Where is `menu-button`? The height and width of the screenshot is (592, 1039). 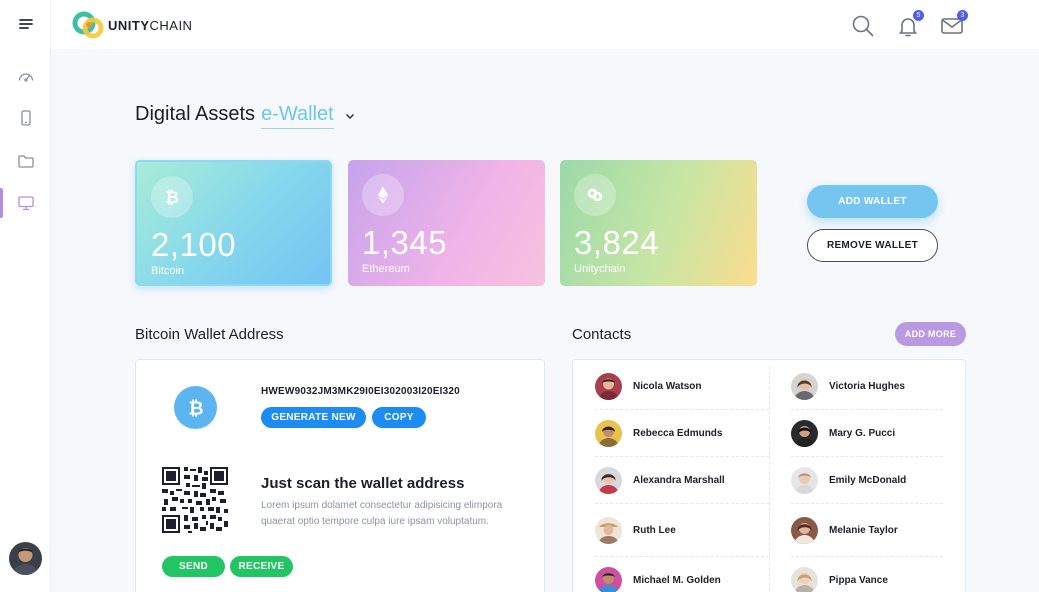
menu-button is located at coordinates (25, 24).